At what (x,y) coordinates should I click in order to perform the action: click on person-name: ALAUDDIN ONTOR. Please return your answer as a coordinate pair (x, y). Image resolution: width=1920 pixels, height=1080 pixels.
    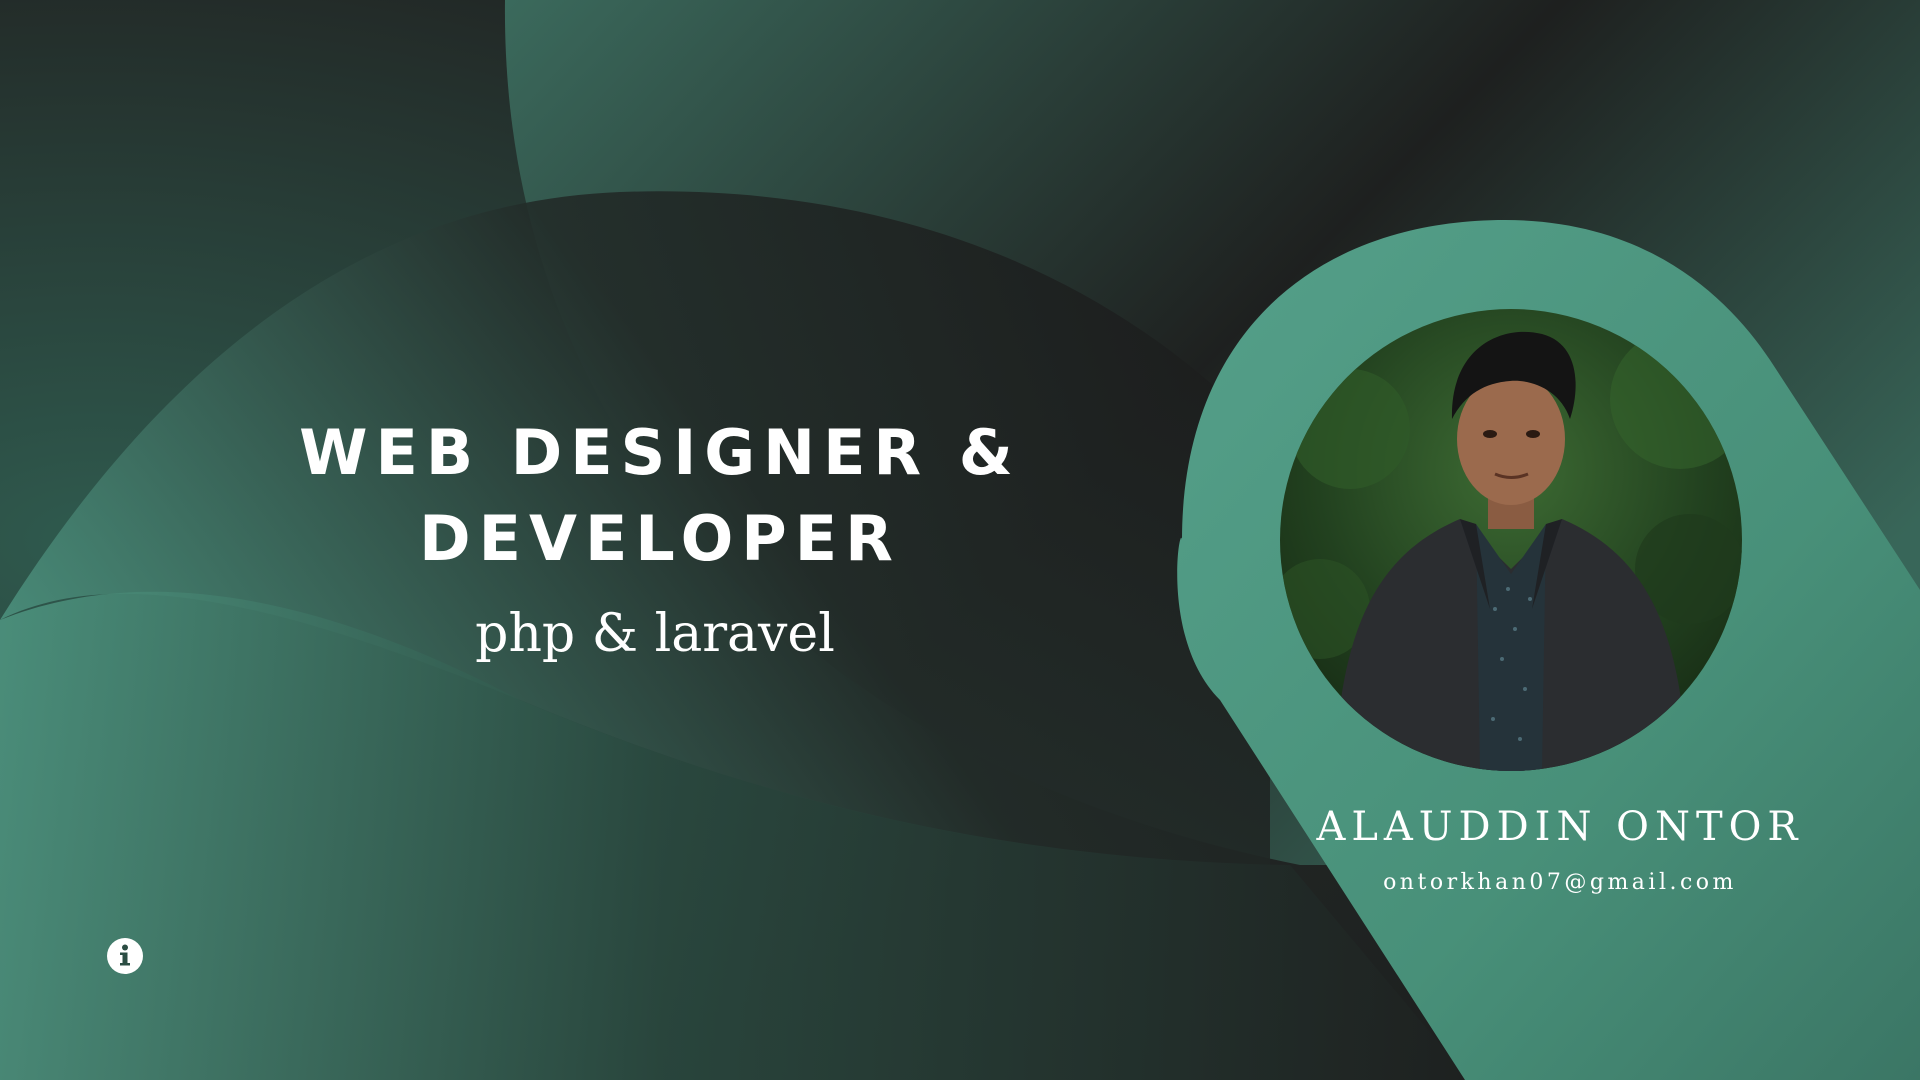
    Looking at the image, I should click on (1560, 827).